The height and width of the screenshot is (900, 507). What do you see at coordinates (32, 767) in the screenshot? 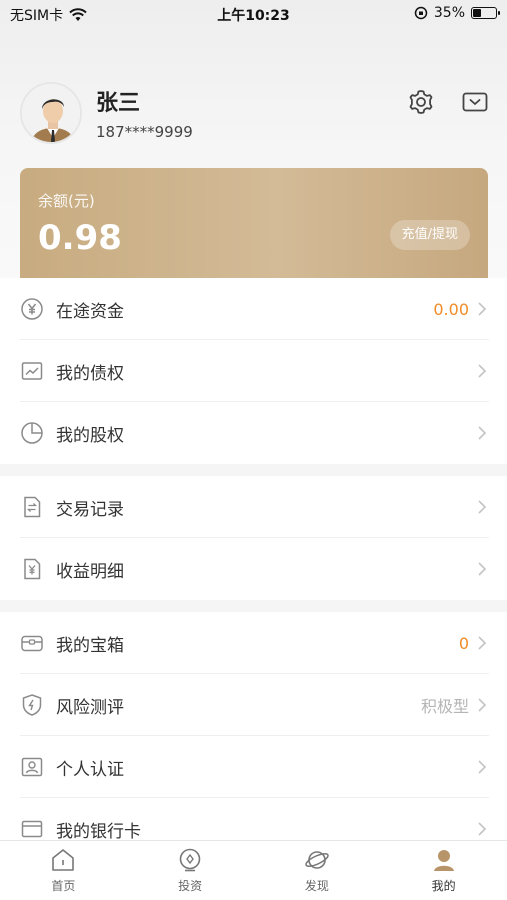
I see `id-card-icon` at bounding box center [32, 767].